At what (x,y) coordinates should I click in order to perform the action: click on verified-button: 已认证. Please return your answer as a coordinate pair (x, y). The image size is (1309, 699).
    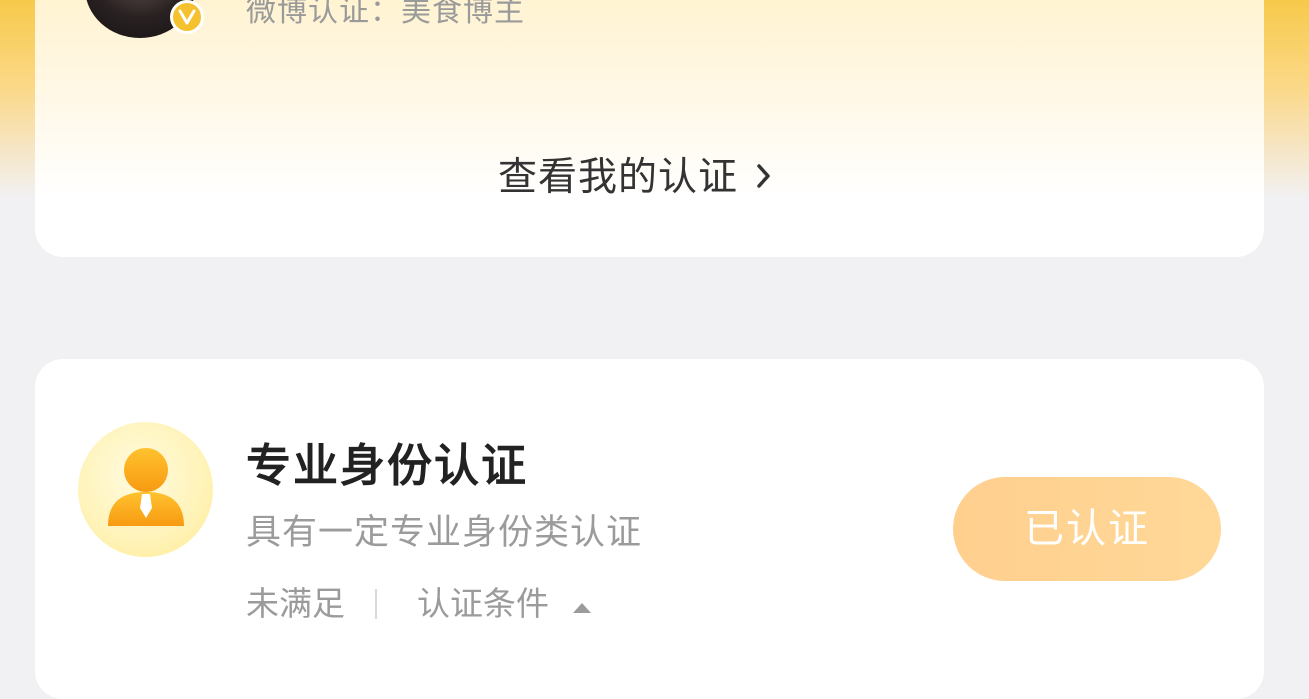
    Looking at the image, I should click on (1087, 529).